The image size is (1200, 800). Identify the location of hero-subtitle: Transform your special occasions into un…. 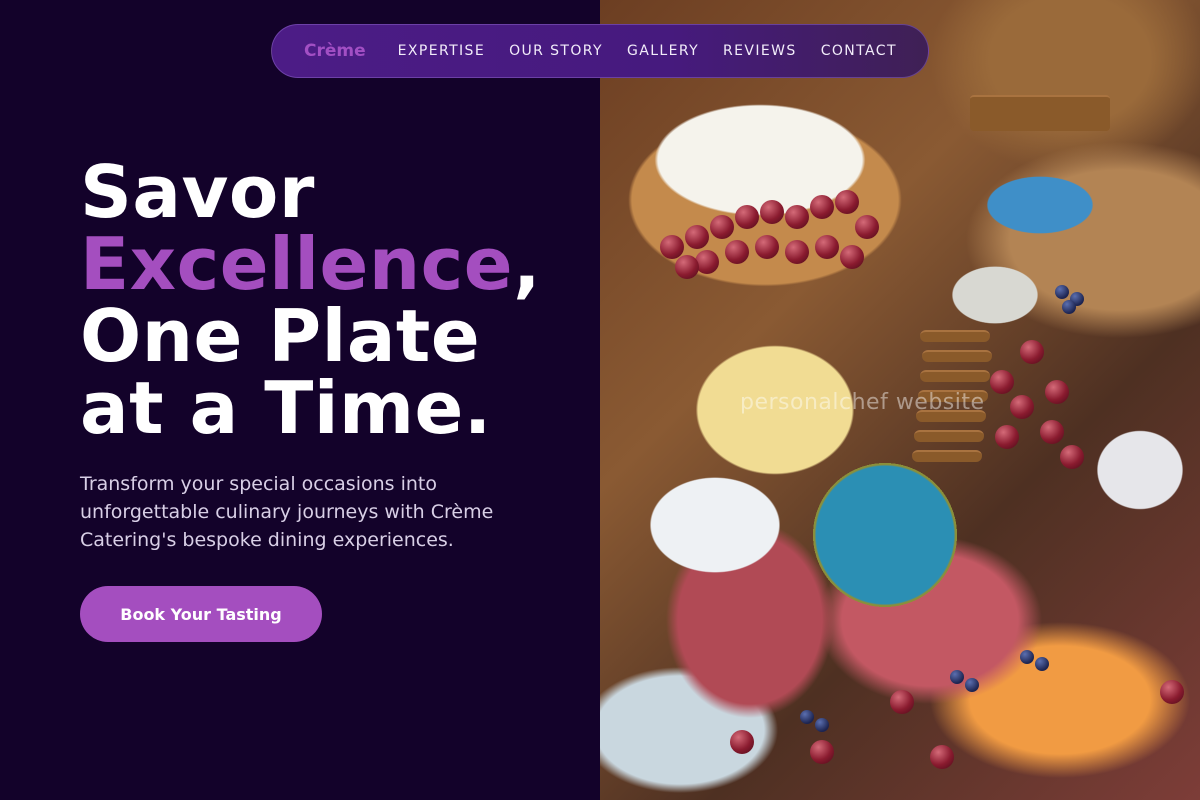
(287, 512).